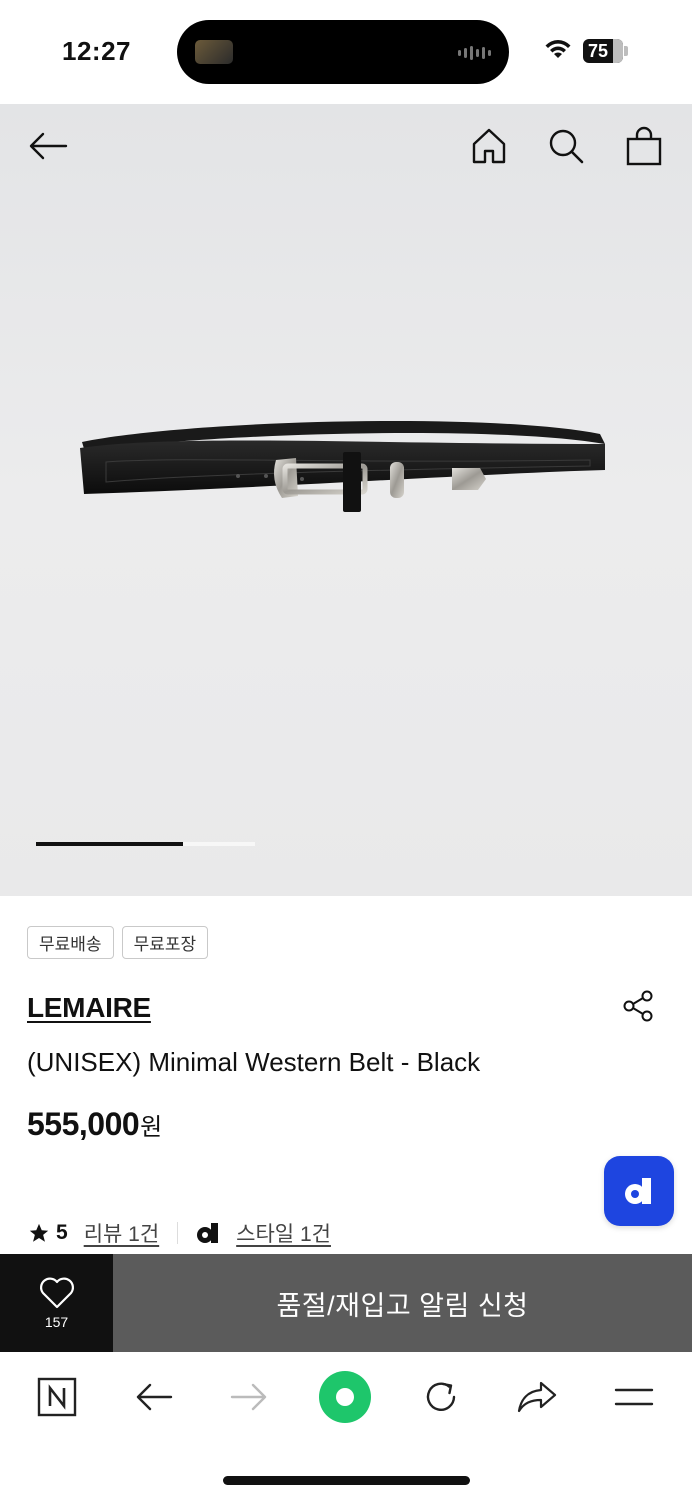  Describe the element at coordinates (634, 1397) in the screenshot. I see `menu-icon` at that location.